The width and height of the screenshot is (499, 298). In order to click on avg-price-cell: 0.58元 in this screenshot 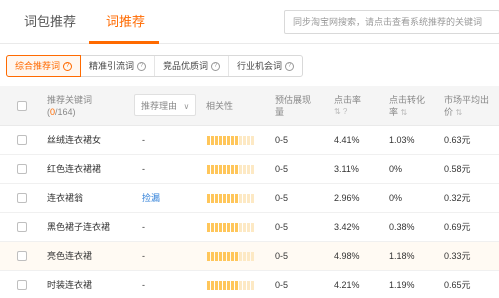, I will do `click(457, 169)`.